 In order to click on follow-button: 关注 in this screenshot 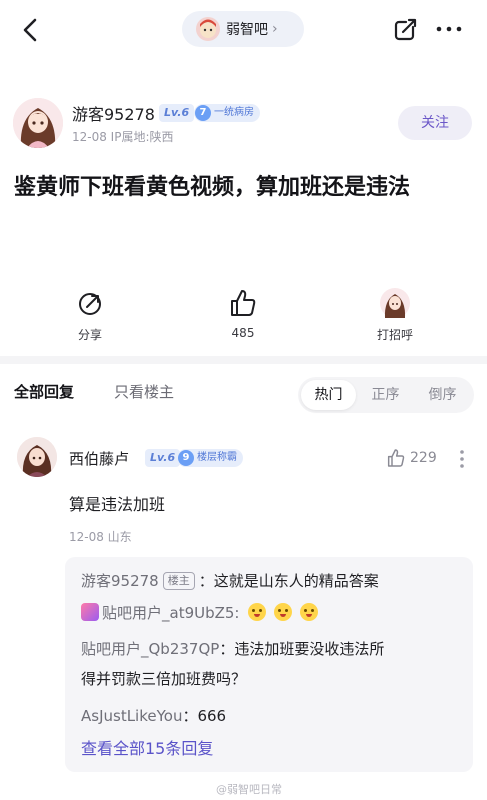, I will do `click(435, 123)`.